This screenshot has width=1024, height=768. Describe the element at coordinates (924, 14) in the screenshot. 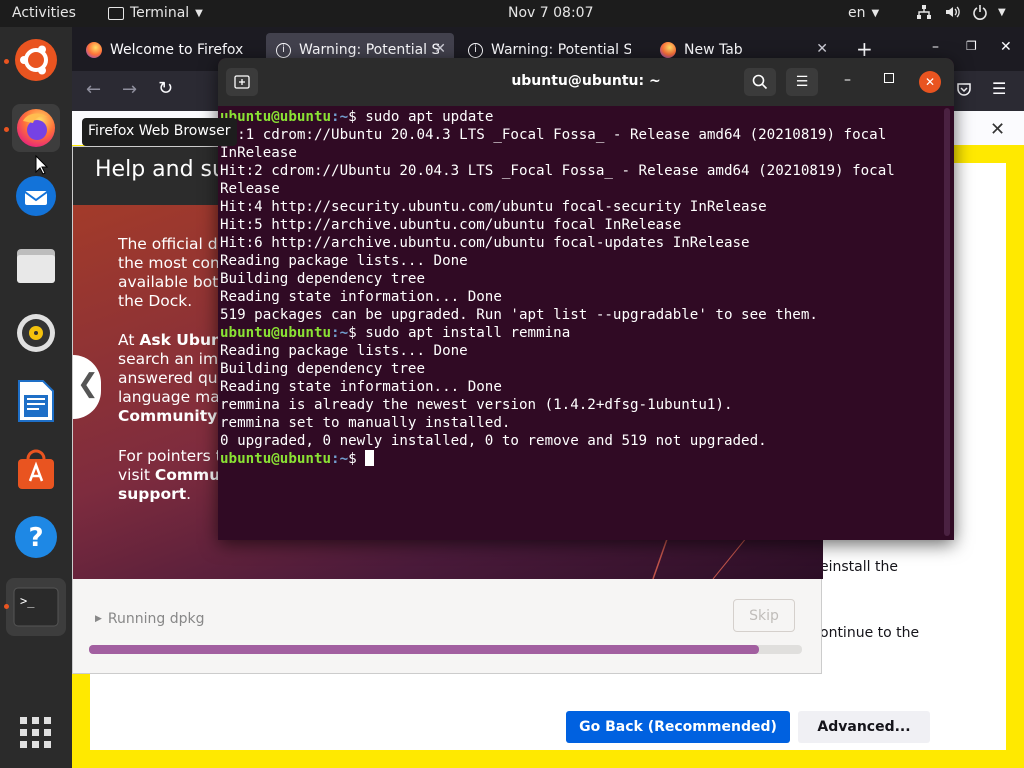

I see `network-icon` at that location.